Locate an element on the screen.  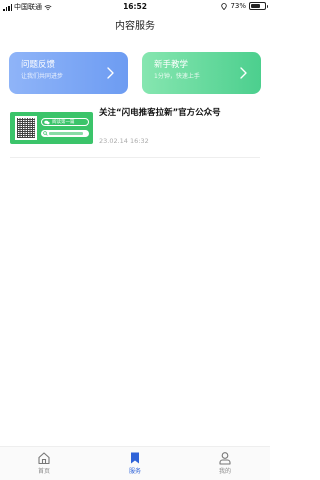
guide-card-subtitle: 1分钟，快速上手 is located at coordinates (177, 76).